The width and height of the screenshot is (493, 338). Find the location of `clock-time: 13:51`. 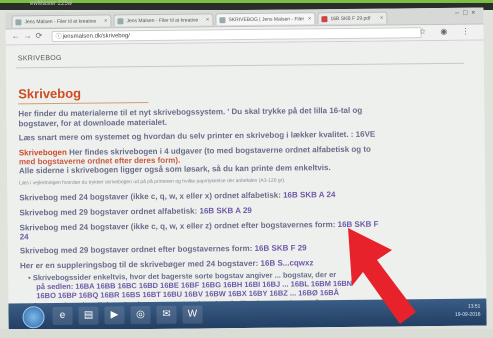

clock-time: 13:51 is located at coordinates (474, 306).